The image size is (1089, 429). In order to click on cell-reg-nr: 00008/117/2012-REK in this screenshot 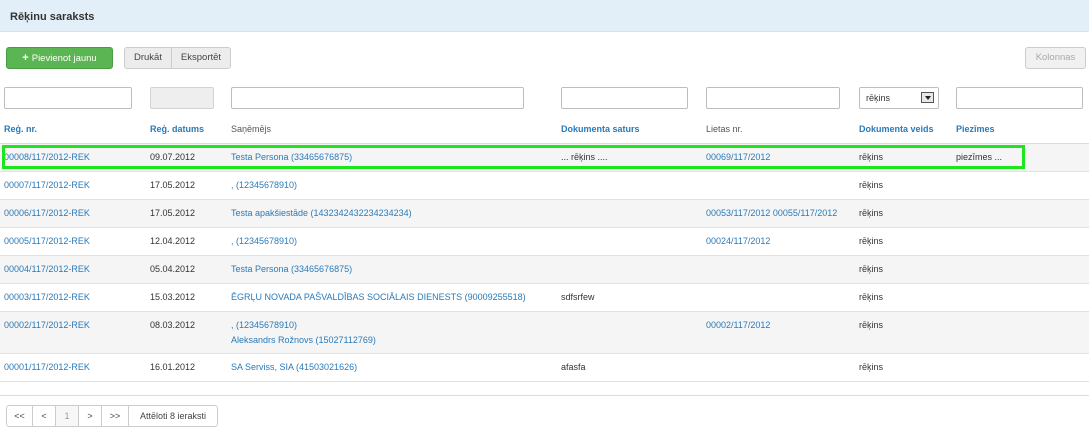, I will do `click(47, 157)`.